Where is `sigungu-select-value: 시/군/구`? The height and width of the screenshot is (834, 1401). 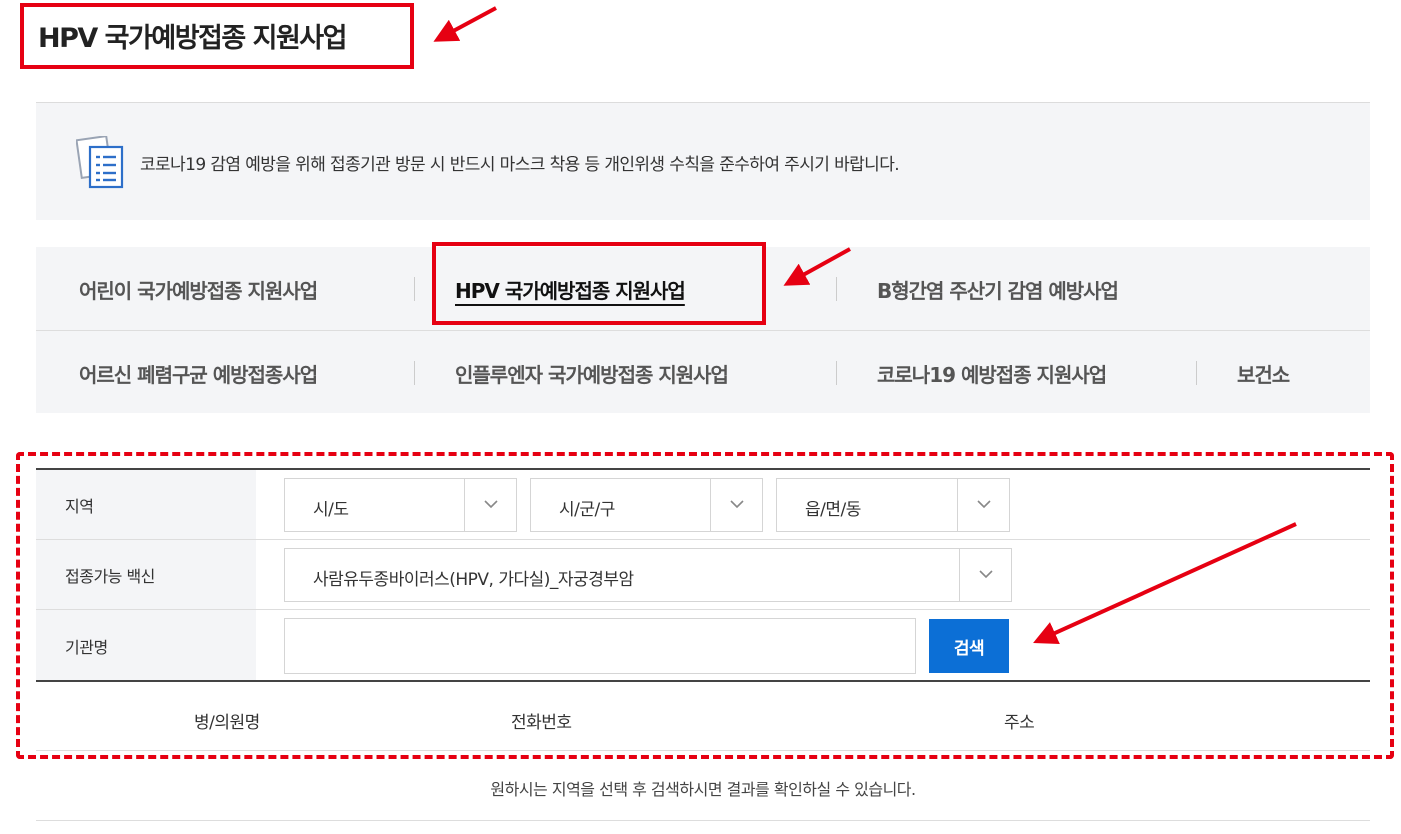
sigungu-select-value: 시/군/구 is located at coordinates (587, 510).